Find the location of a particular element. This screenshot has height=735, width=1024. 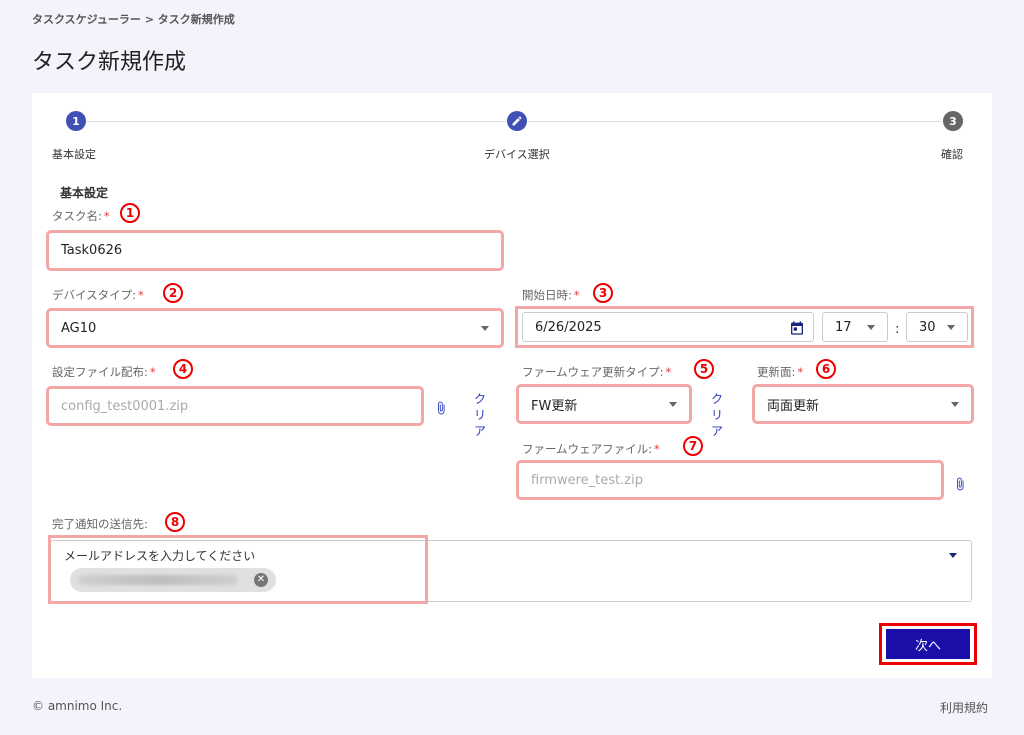

start-datetime-label: 開始日時: * is located at coordinates (551, 295).